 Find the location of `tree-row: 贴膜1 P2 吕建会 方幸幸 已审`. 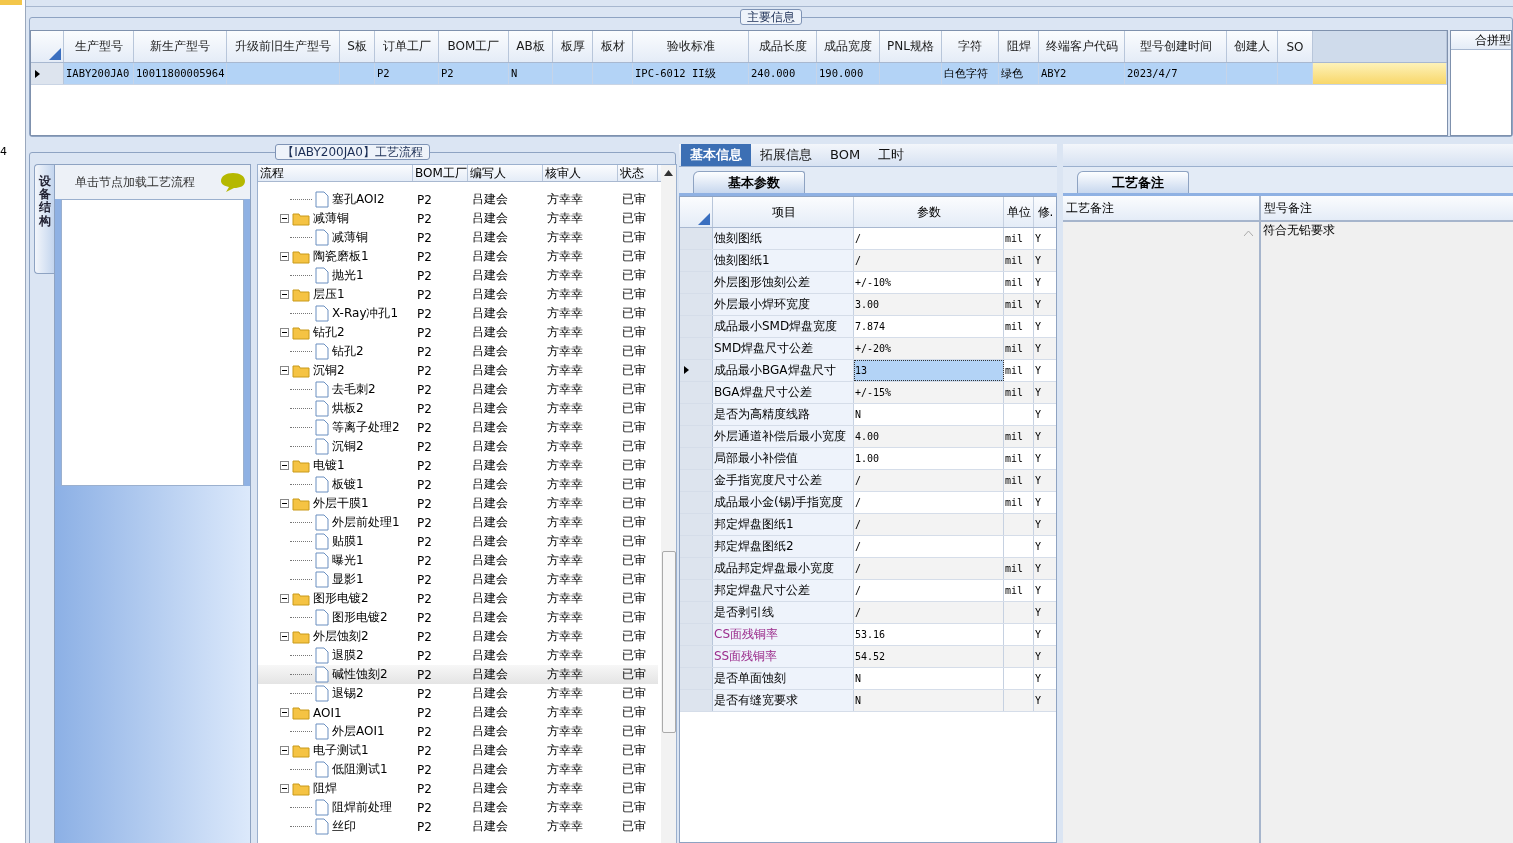

tree-row: 贴膜1 P2 吕建会 方幸幸 已审 is located at coordinates (458, 541).